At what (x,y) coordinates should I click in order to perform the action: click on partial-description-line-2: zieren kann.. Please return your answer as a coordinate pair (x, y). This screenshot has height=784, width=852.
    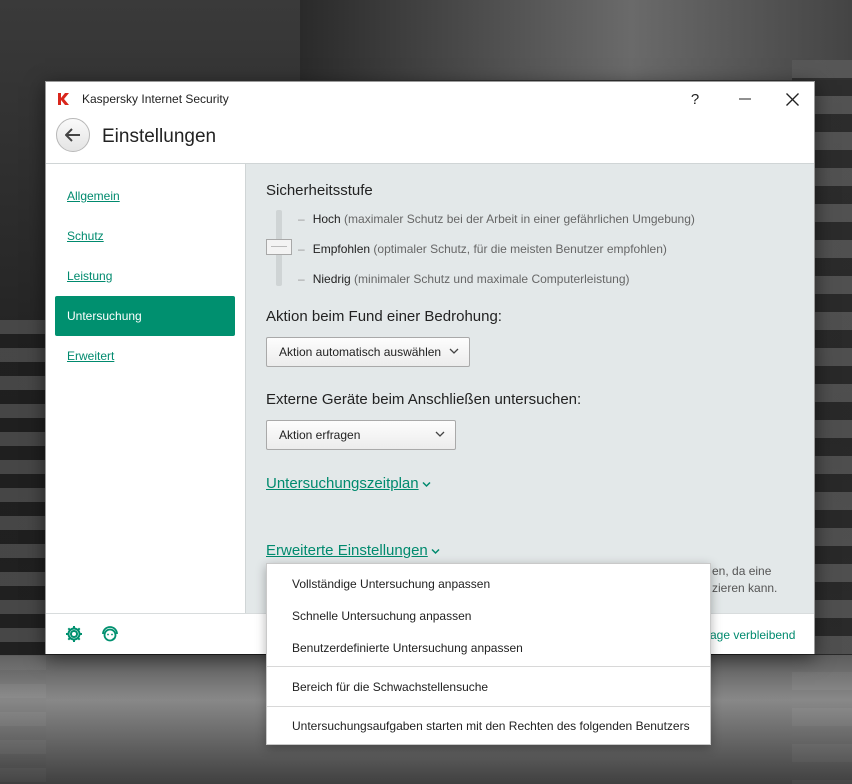
    Looking at the image, I should click on (745, 588).